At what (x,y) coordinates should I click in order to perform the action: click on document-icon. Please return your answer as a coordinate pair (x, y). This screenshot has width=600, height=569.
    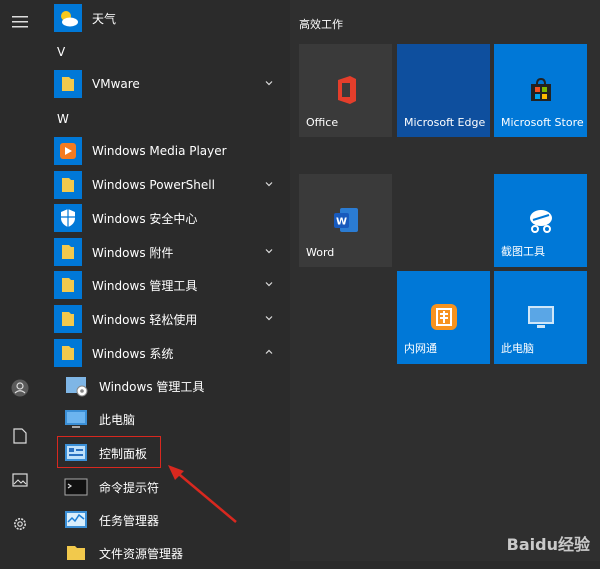
    Looking at the image, I should click on (20, 436).